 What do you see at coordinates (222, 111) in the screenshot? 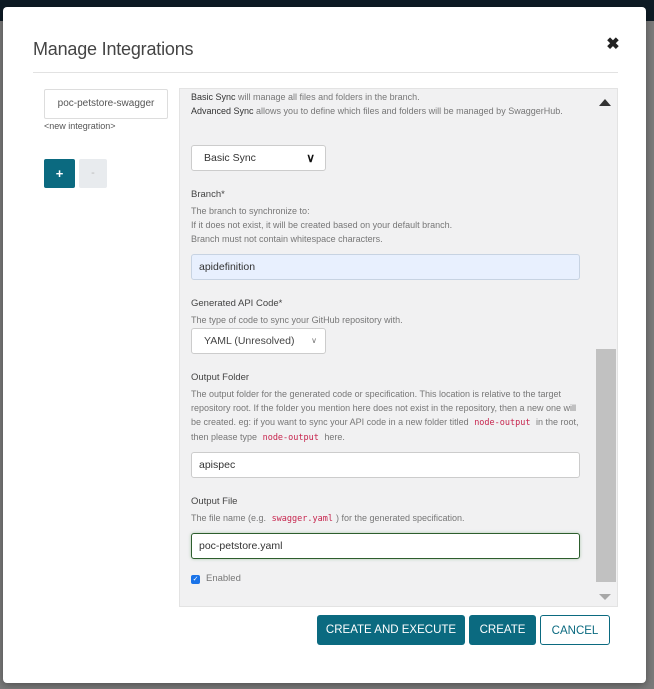
I see `sync-advanced-strong: Advanced Sync` at bounding box center [222, 111].